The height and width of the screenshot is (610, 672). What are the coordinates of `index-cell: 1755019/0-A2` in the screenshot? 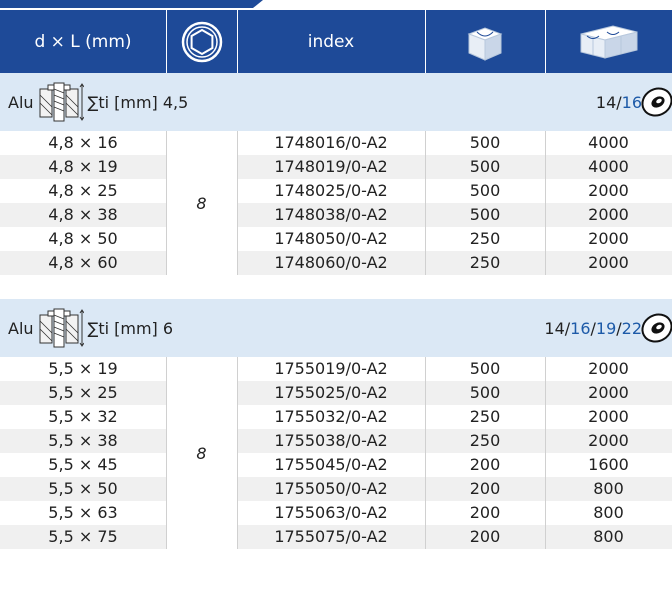 It's located at (331, 368).